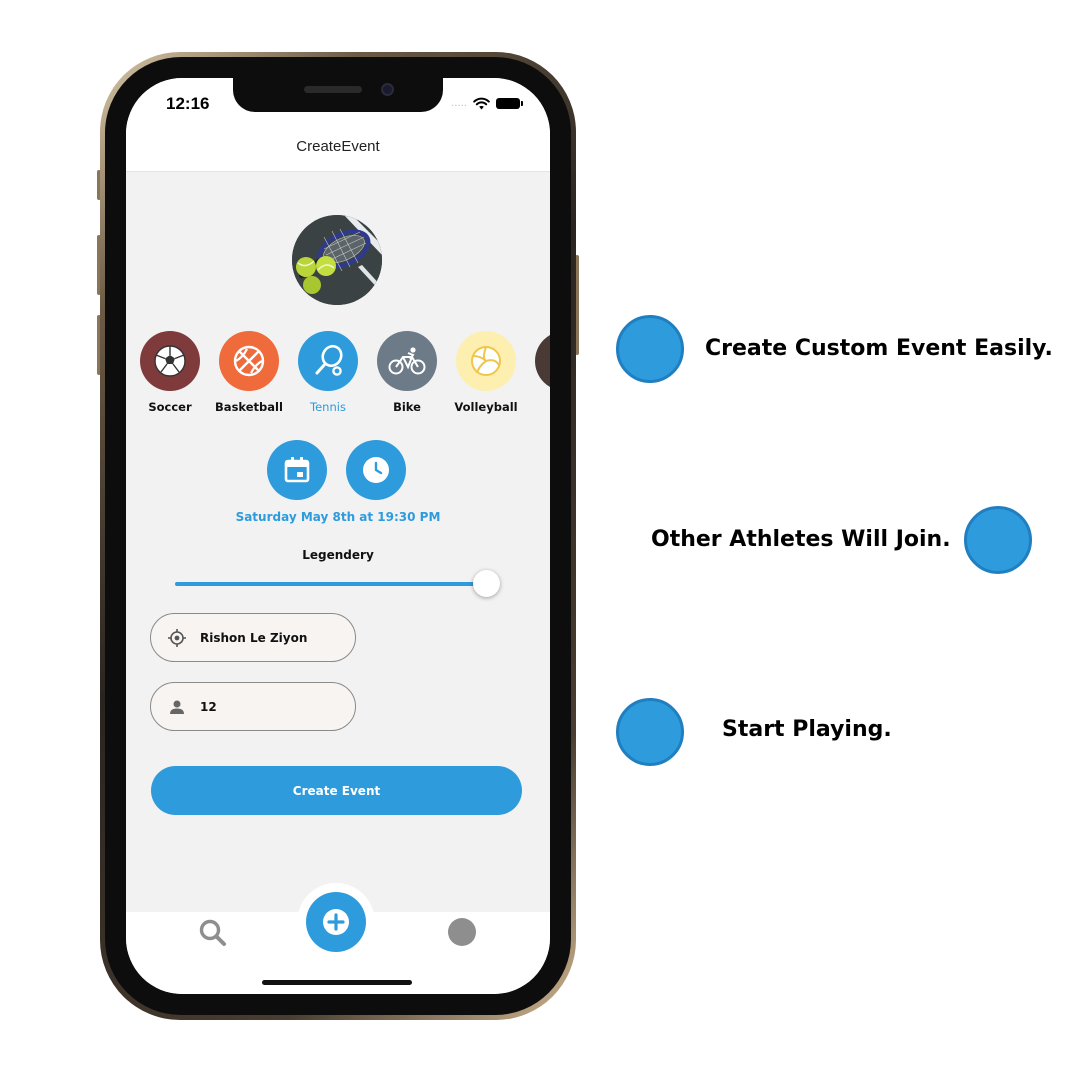 This screenshot has height=1080, width=1080. I want to click on sport-item-basketball: Basketball, so click(249, 372).